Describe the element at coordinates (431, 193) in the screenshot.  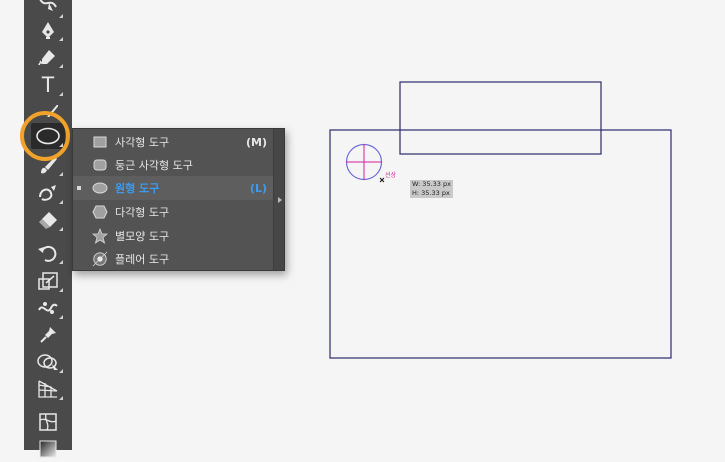
I see `tooltip-height: H: 35.33 px` at that location.